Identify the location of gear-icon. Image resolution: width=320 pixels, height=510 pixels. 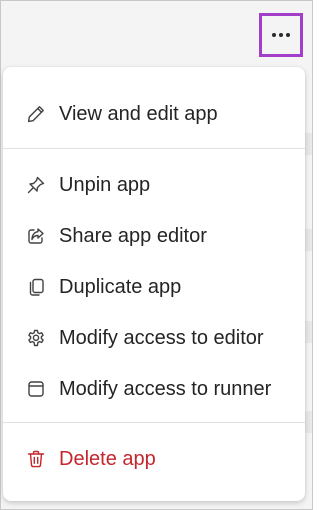
(36, 338).